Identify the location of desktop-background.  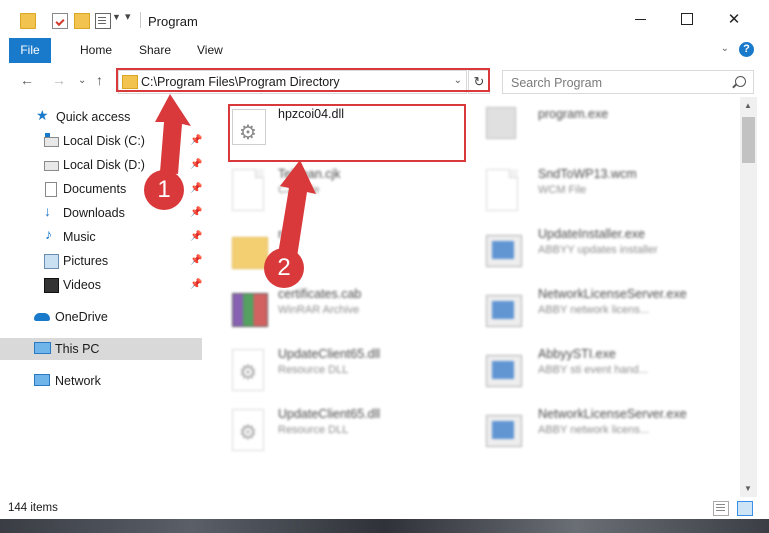
(384, 526).